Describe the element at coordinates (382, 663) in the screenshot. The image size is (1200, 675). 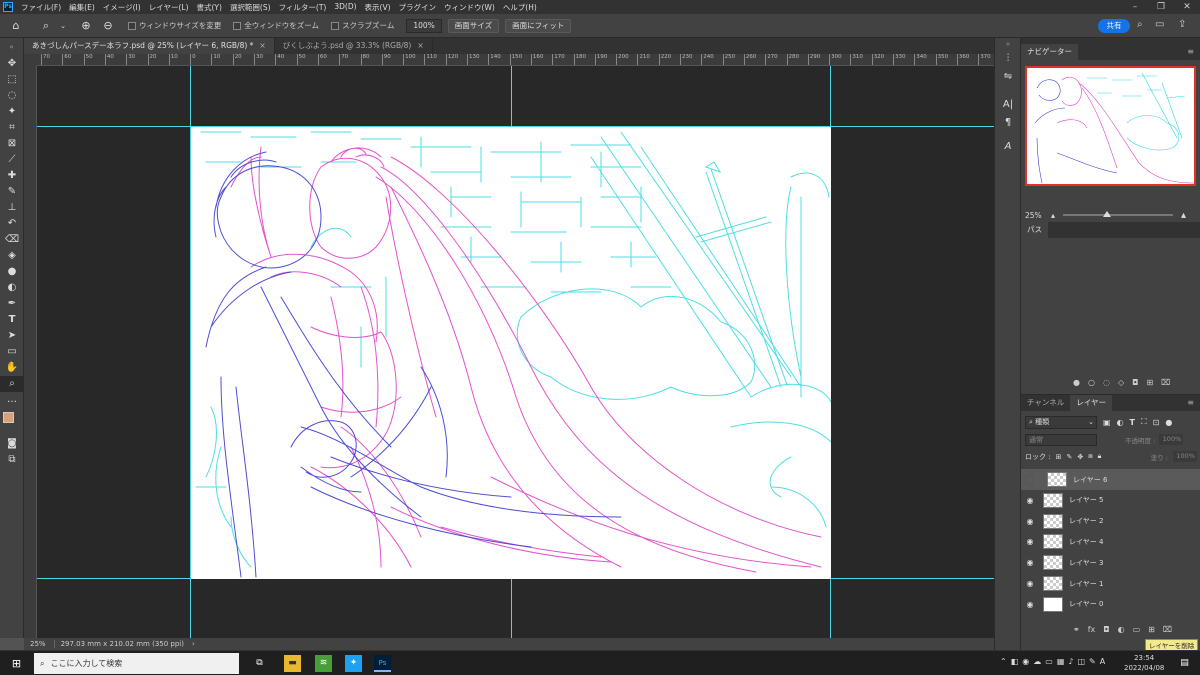
I see `photoshop-taskbar-icon: Ps` at that location.